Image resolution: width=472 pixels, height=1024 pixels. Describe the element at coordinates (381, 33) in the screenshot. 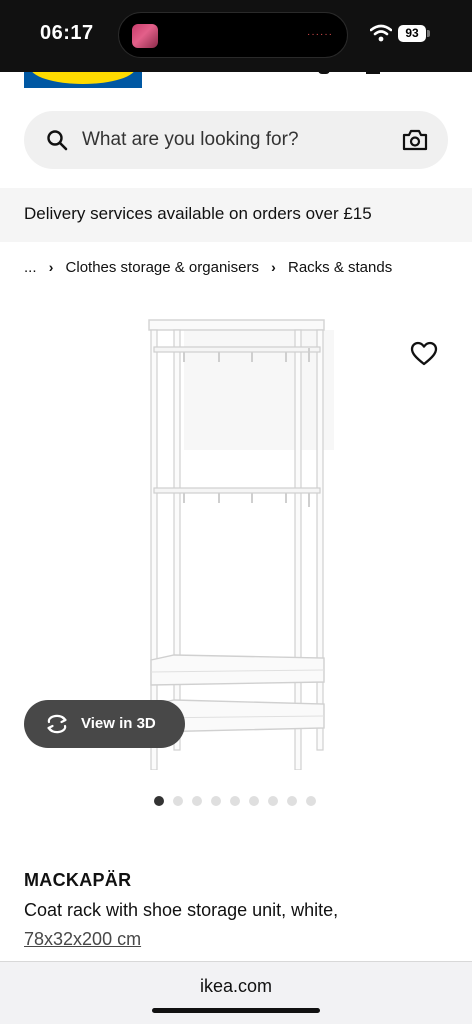

I see `wifi-icon` at that location.